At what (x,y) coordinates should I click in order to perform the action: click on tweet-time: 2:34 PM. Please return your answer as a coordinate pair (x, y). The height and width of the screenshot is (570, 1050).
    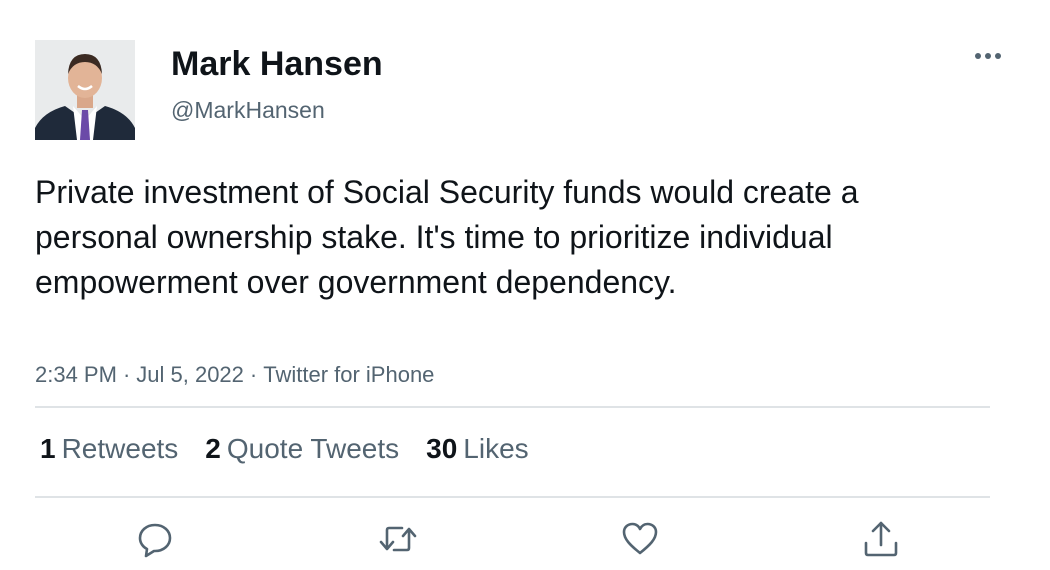
    Looking at the image, I should click on (76, 374).